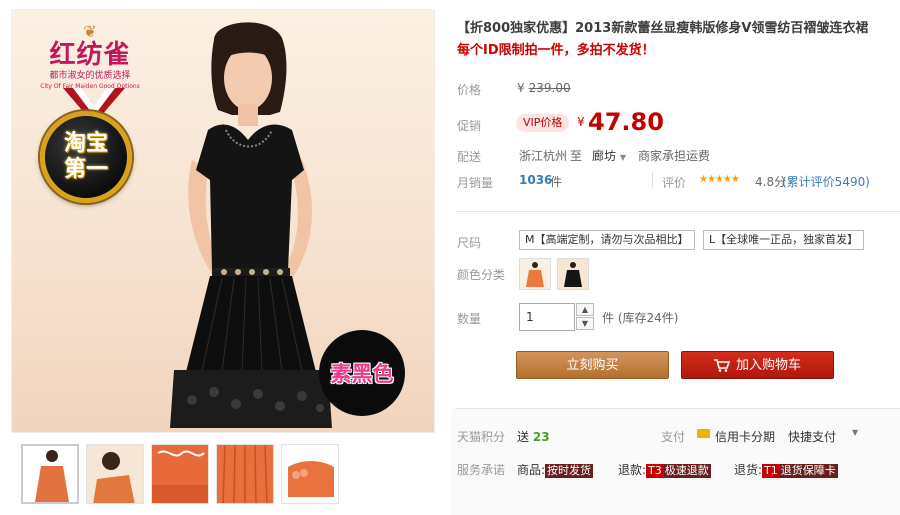 This screenshot has height=515, width=900. I want to click on color-badge: 素黑色, so click(362, 373).